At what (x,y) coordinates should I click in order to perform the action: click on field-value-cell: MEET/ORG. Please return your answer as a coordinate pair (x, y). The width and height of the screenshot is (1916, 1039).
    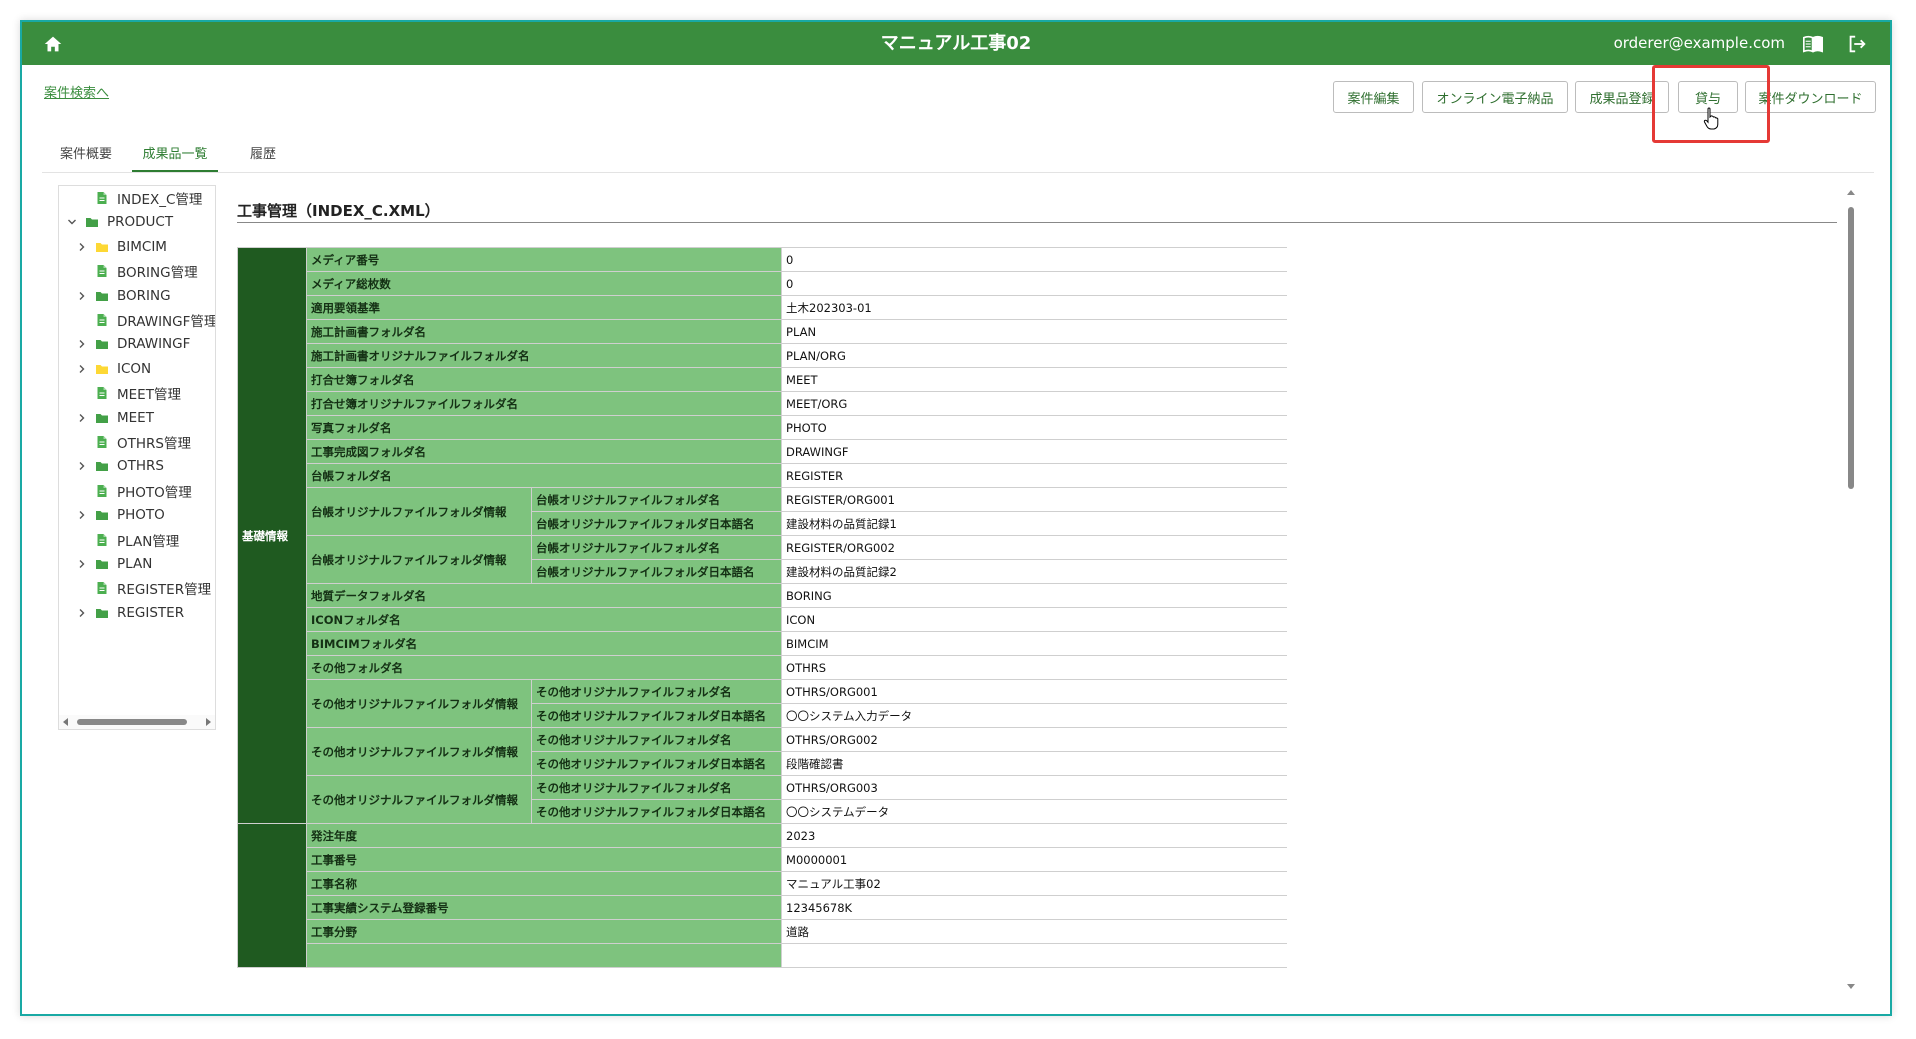
    Looking at the image, I should click on (1034, 403).